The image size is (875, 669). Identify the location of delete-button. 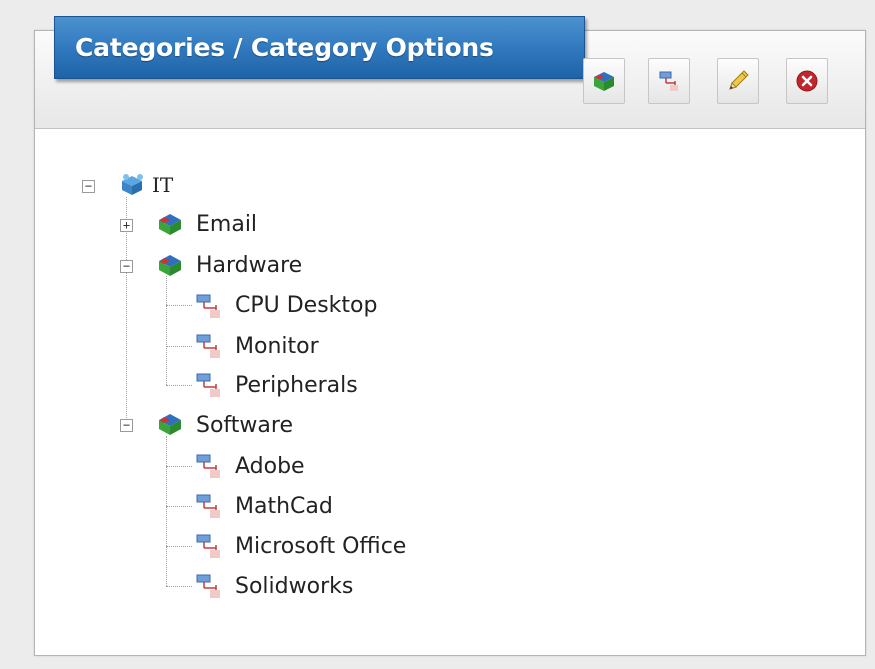
(807, 81).